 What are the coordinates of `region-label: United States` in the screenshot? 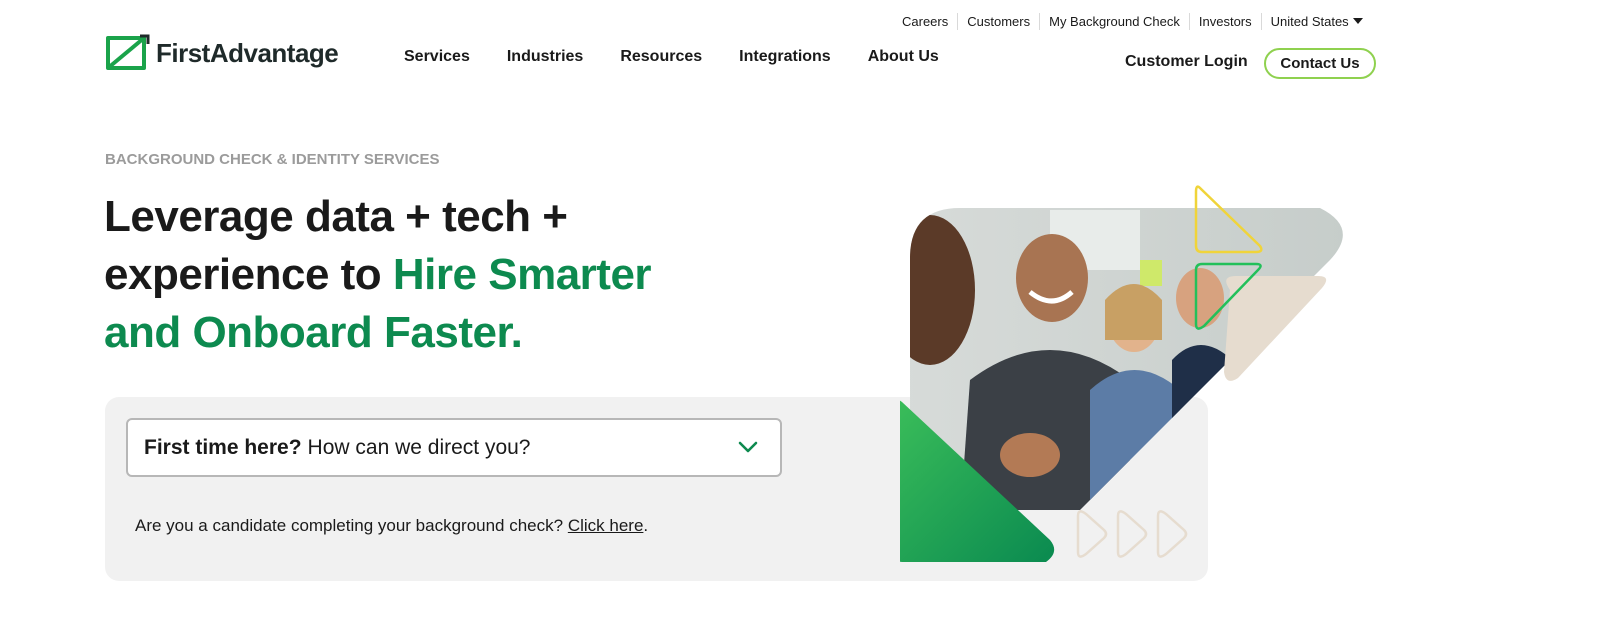 It's located at (1309, 21).